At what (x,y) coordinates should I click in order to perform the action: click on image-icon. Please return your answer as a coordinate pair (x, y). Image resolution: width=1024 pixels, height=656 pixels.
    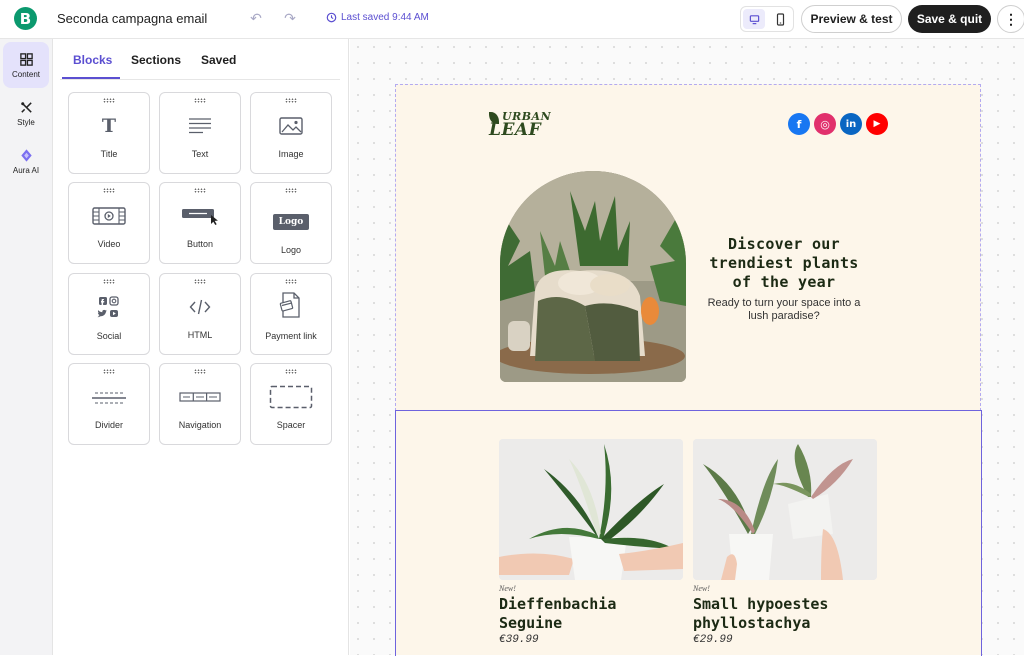
    Looking at the image, I should click on (291, 126).